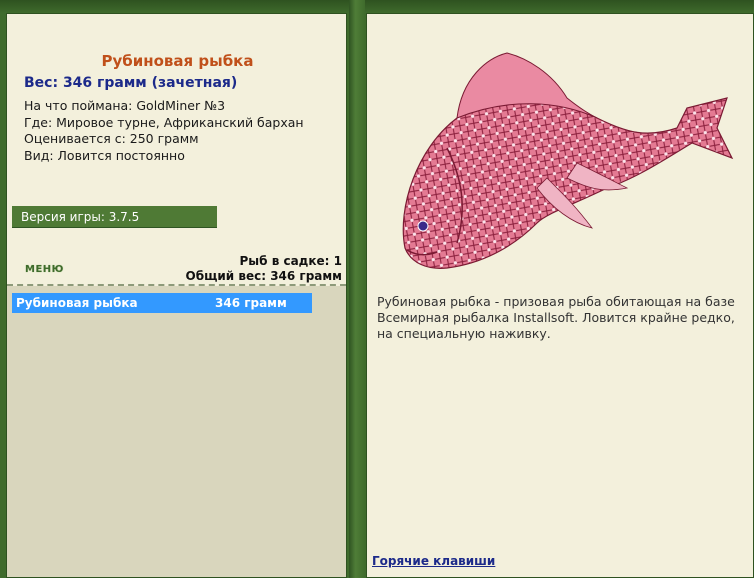 The image size is (754, 578). I want to click on keepnet-stats: Рыб в садке: 1 Общий вес: 346 грамм, so click(264, 269).